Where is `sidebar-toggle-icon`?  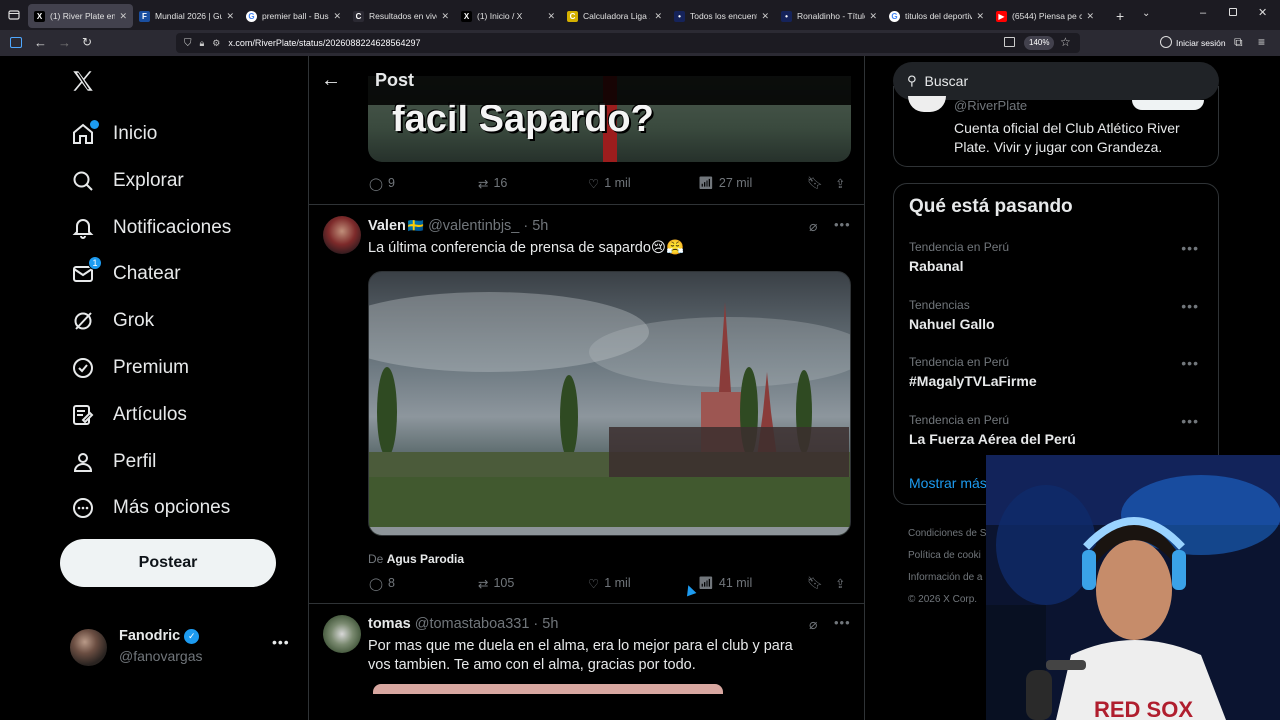
sidebar-toggle-icon is located at coordinates (16, 42).